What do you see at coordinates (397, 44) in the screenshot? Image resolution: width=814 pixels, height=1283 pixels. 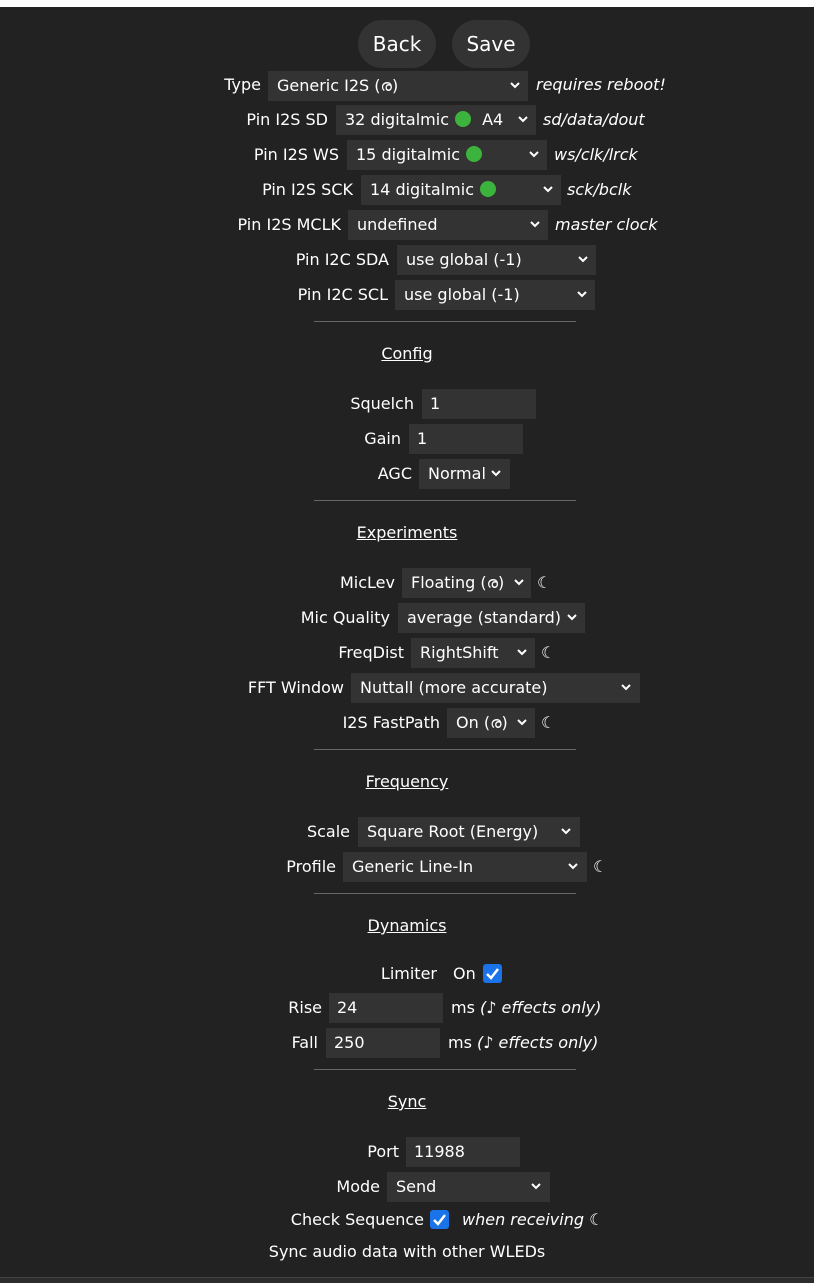 I see `back-button: Back` at bounding box center [397, 44].